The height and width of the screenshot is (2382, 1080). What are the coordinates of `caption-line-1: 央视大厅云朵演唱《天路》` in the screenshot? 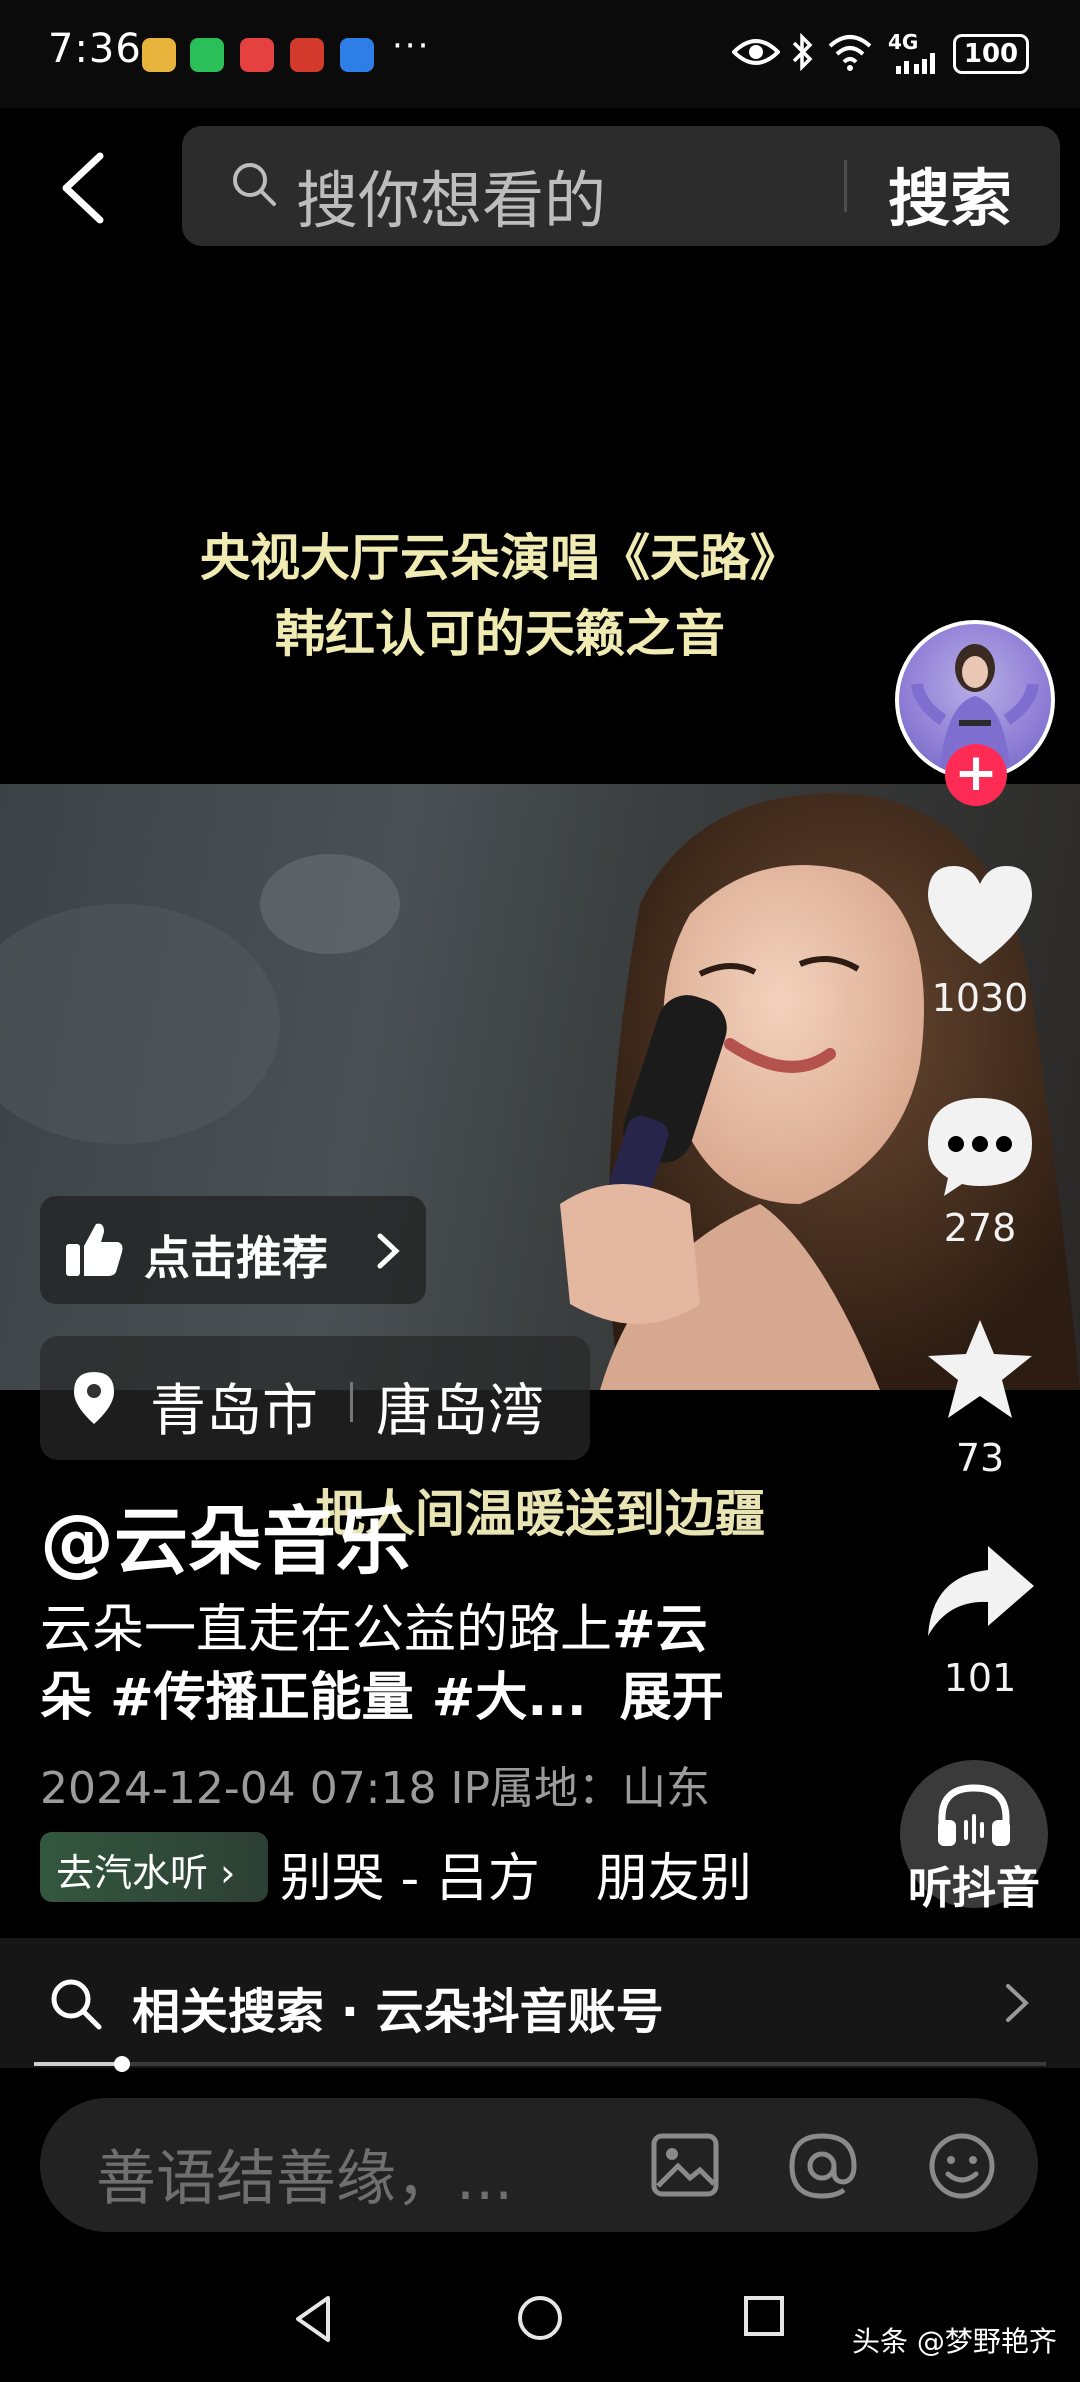 It's located at (500, 558).